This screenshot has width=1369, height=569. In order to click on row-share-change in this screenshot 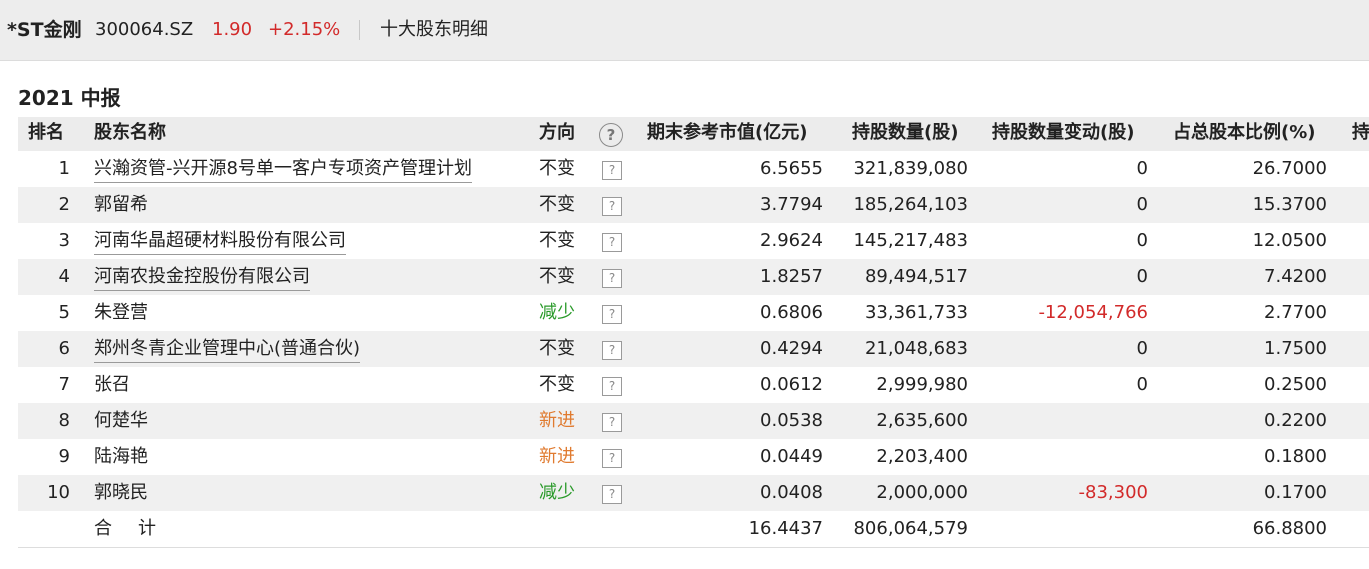, I will do `click(1066, 421)`.